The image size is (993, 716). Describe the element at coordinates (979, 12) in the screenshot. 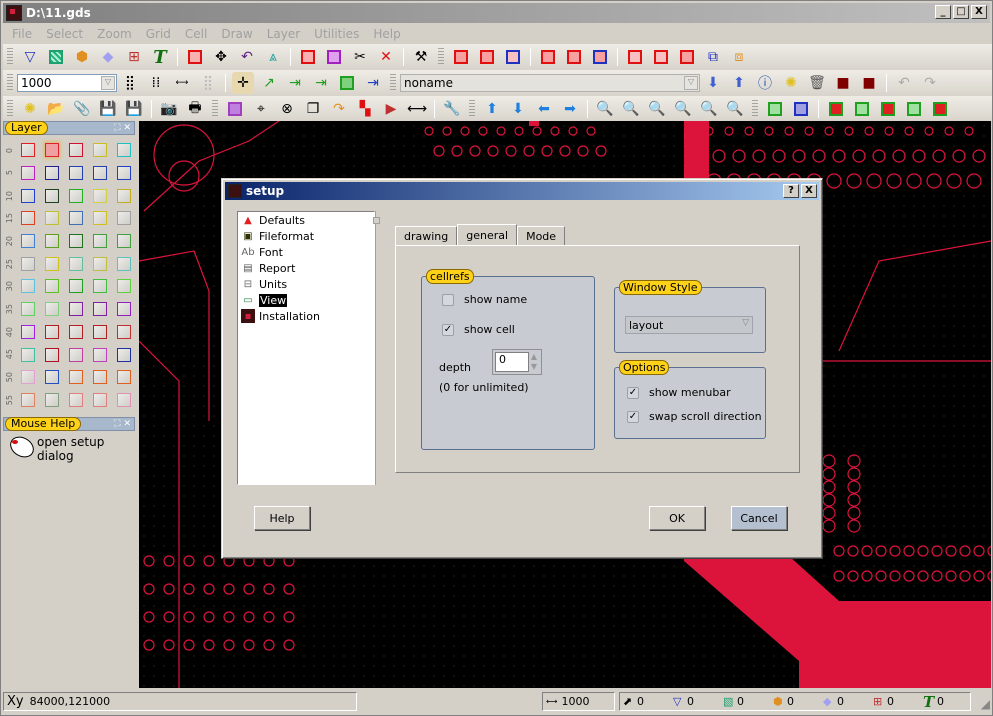

I see `close-button: X` at that location.